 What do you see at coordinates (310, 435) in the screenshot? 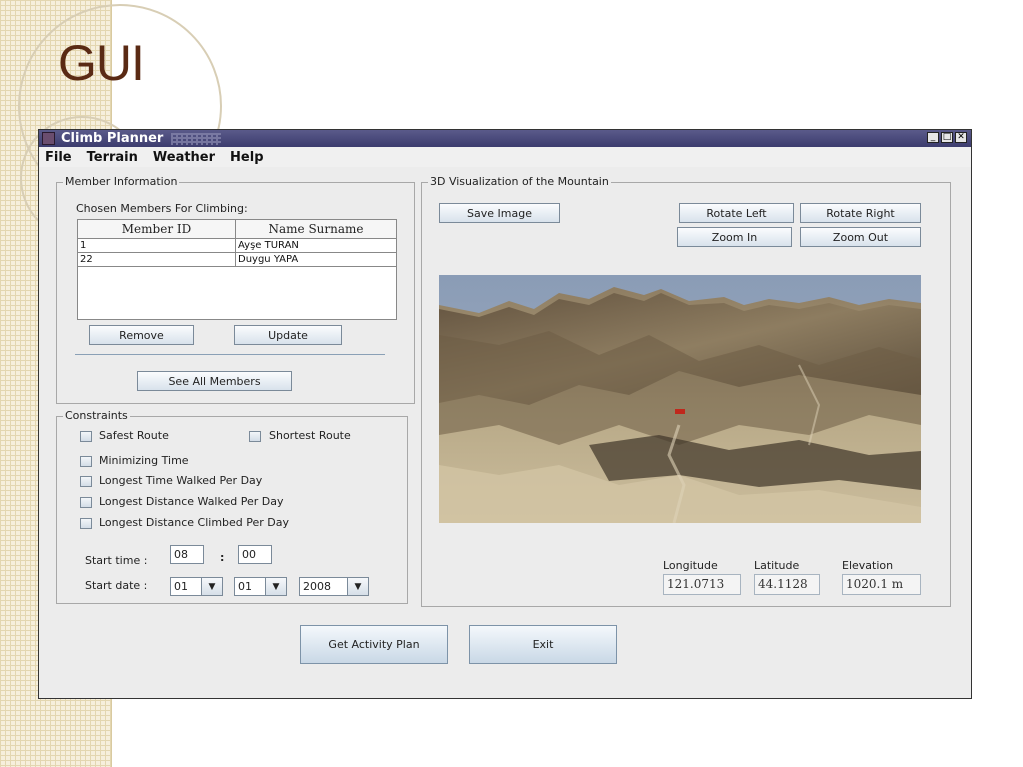
I see `shortest-route-label: Shortest Route` at bounding box center [310, 435].